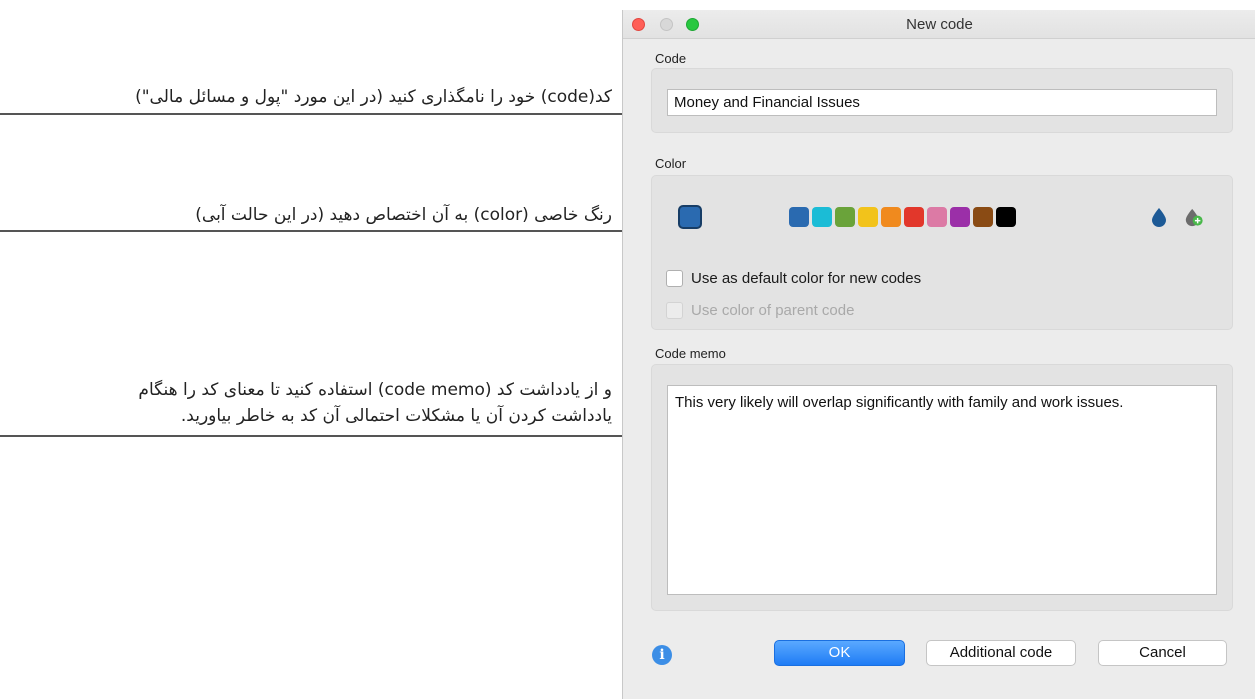  Describe the element at coordinates (1159, 217) in the screenshot. I see `drop-icon` at that location.